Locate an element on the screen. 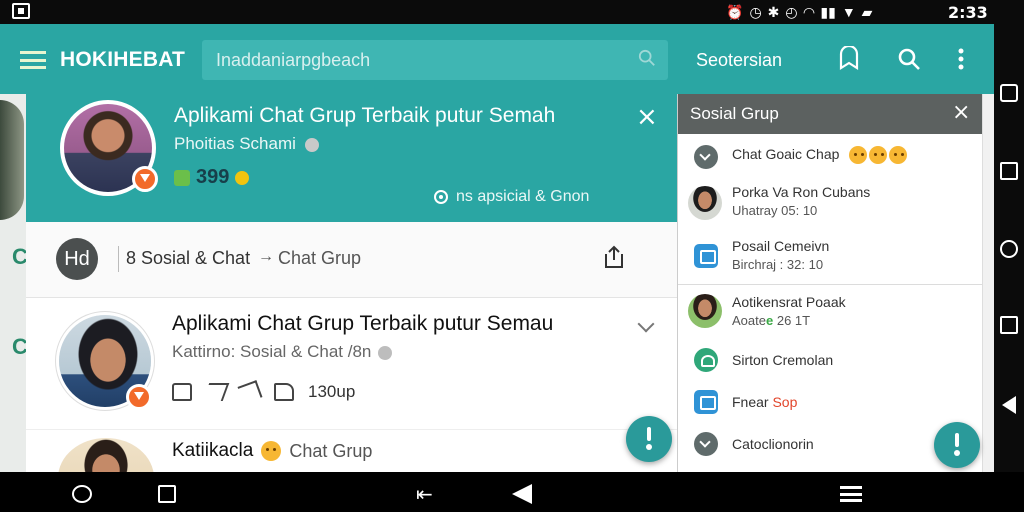 The width and height of the screenshot is (1024, 512). status-bar: ⏰ ◷ ✱ ◴ ◠ ▮▮ ▼ ▰ 2:33 is located at coordinates (512, 12).